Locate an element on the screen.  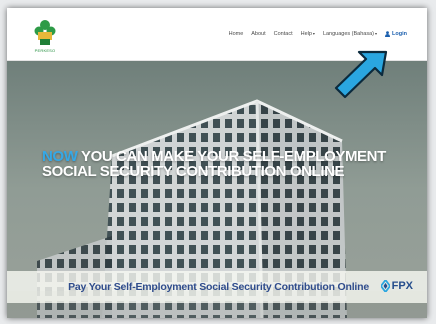
logo-emblem-icon is located at coordinates (45, 32).